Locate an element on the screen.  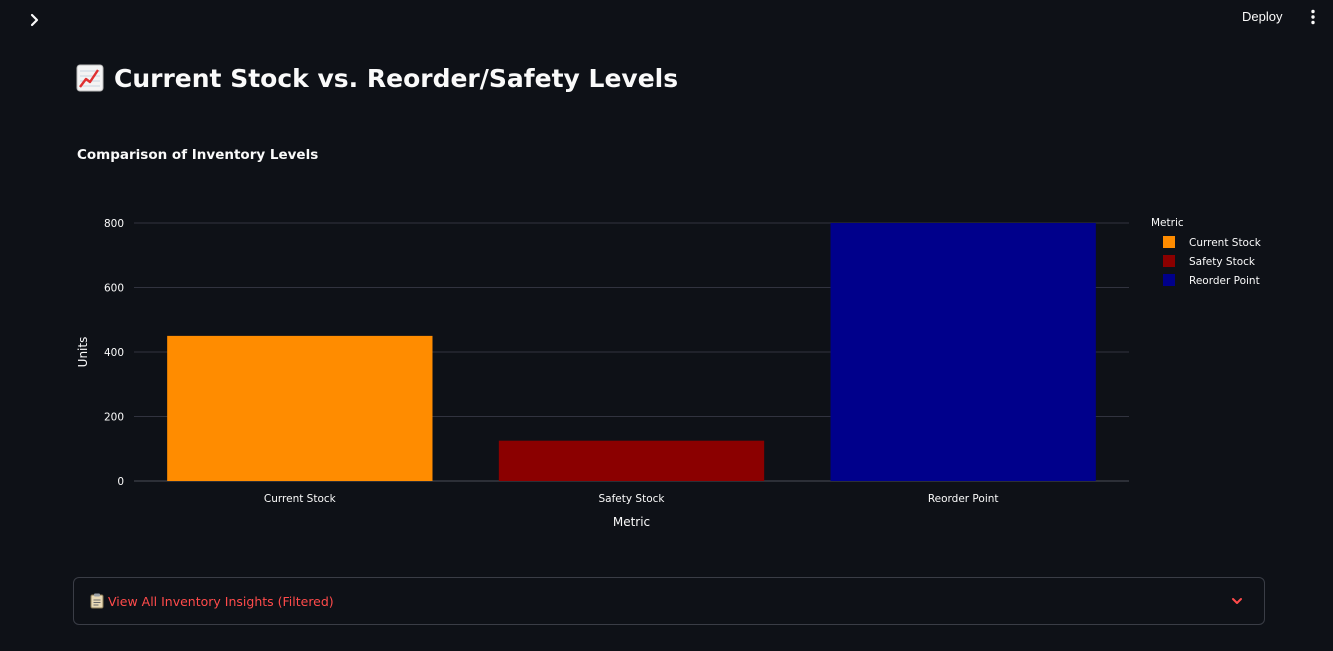
legend-label: Current Stock is located at coordinates (1225, 243).